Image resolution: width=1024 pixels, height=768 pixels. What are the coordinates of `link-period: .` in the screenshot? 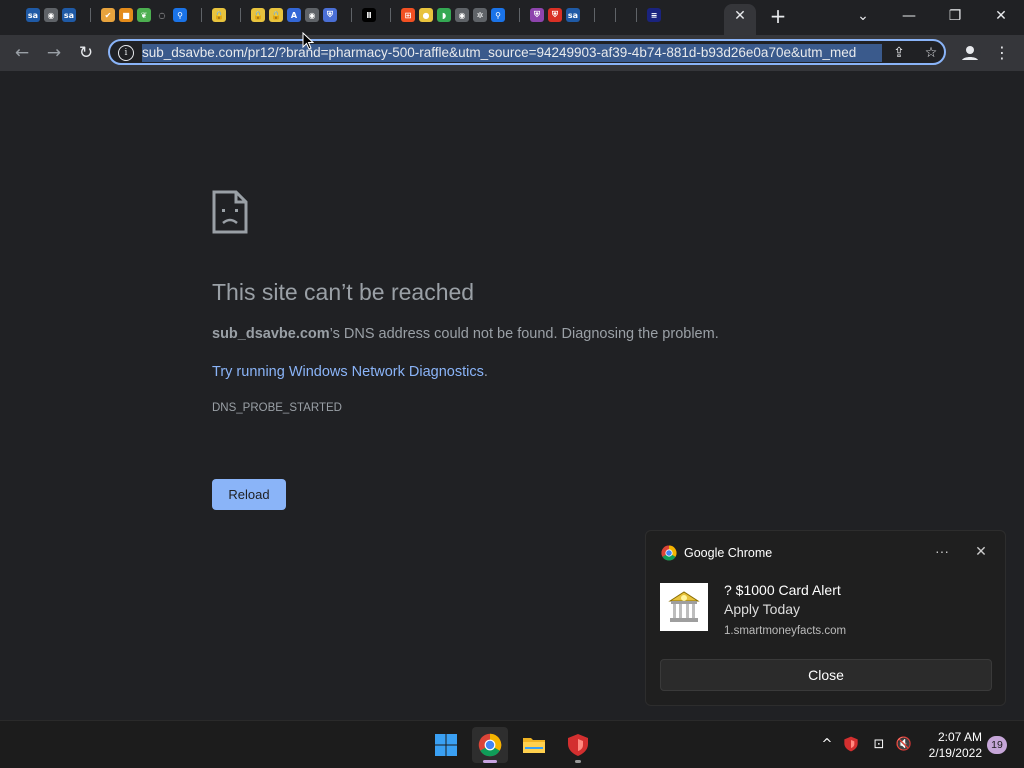 It's located at (485, 372).